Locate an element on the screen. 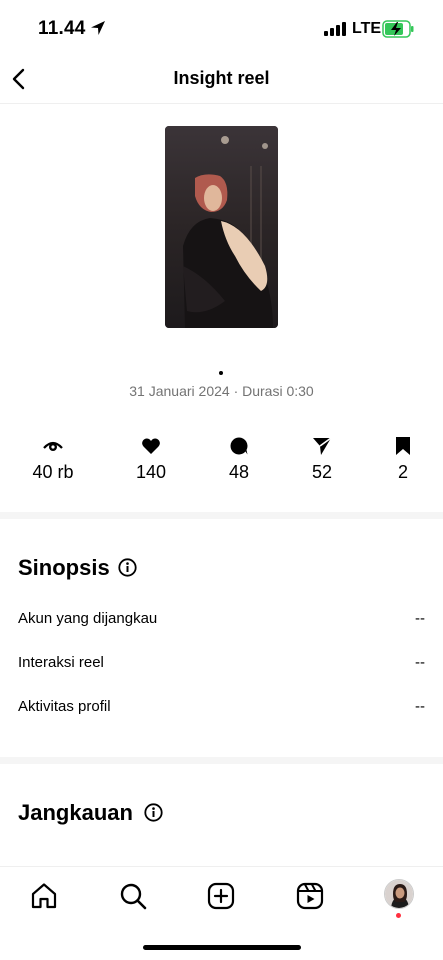 Image resolution: width=443 pixels, height=960 pixels. saves-count: 2 is located at coordinates (402, 472).